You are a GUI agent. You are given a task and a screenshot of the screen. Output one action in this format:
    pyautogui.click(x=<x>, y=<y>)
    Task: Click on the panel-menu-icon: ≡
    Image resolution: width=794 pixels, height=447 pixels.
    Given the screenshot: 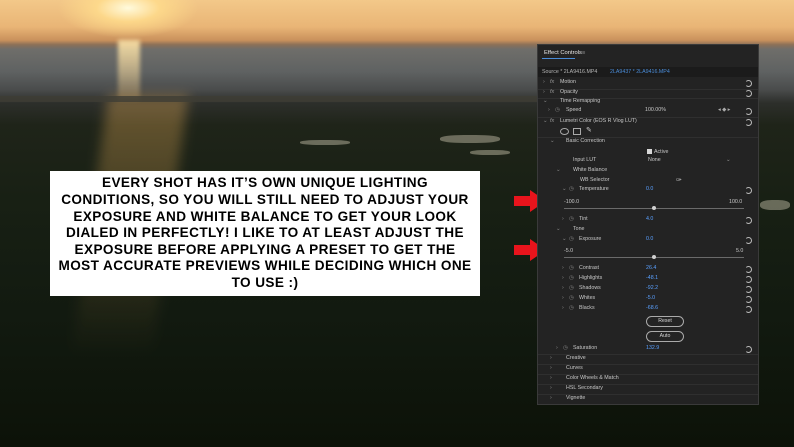 What is the action you would take?
    pyautogui.click(x=583, y=53)
    